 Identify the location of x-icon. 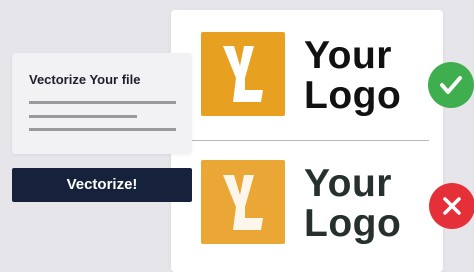
(451, 206).